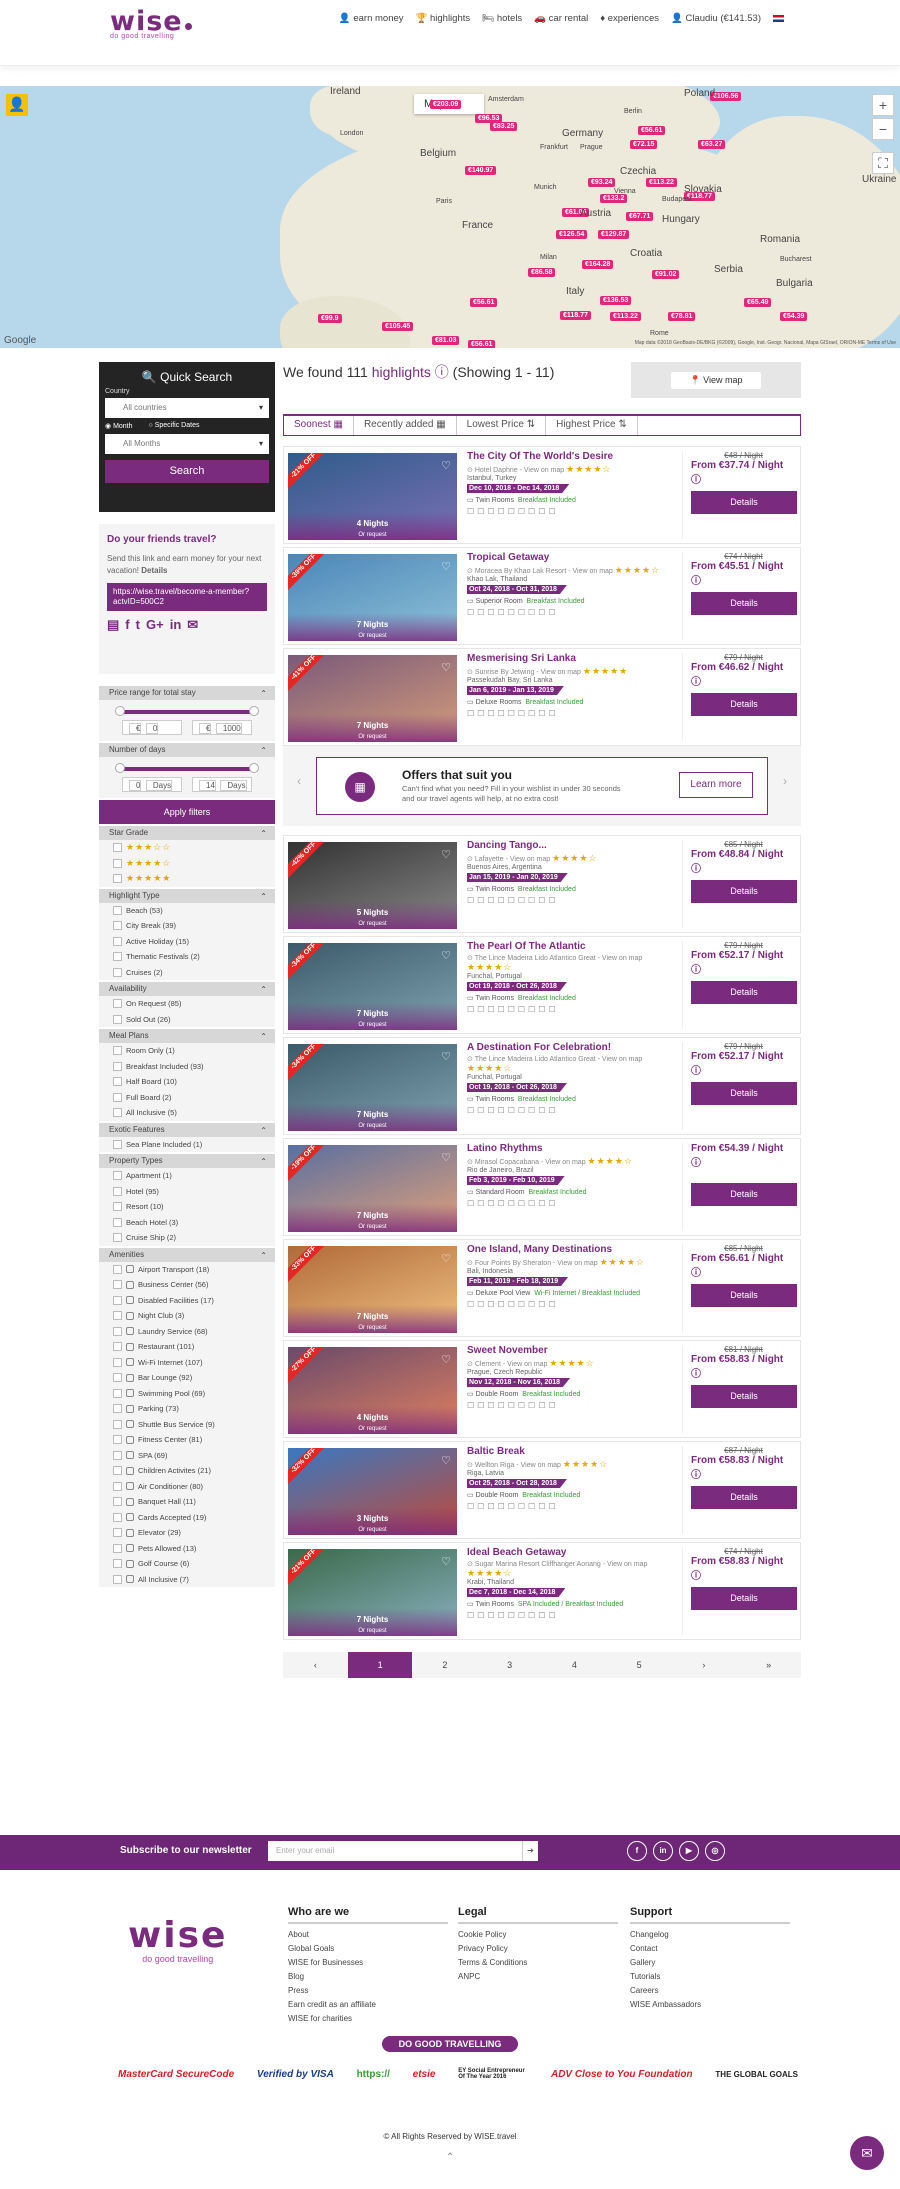  I want to click on nav-hotels: 🛏 hotels, so click(502, 18).